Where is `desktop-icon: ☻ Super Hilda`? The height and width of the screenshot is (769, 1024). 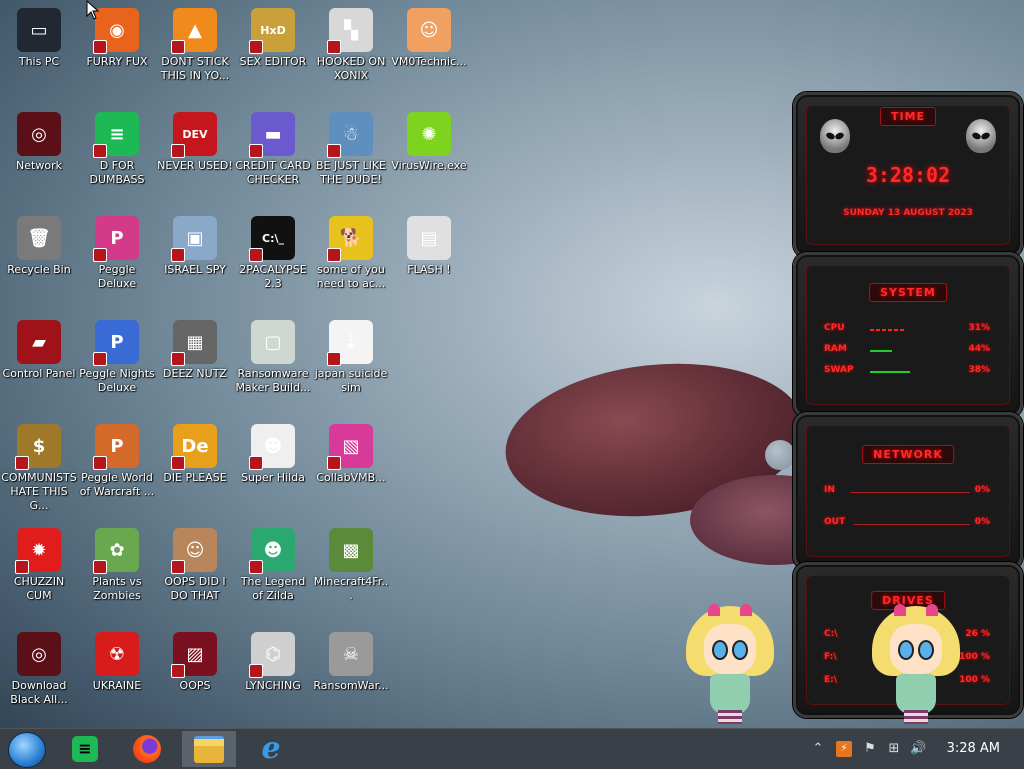 desktop-icon: ☻ Super Hilda is located at coordinates (273, 470).